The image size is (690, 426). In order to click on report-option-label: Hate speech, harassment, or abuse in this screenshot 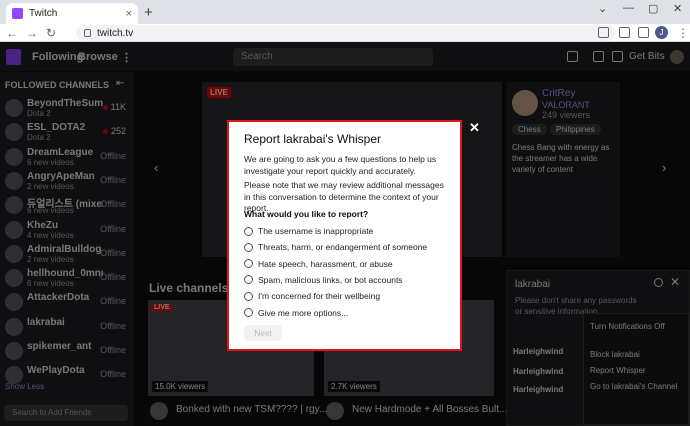, I will do `click(325, 263)`.